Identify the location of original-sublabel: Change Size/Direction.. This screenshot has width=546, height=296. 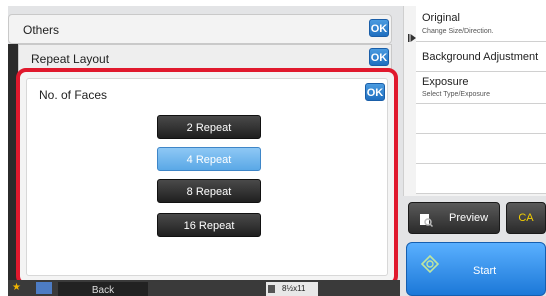
(458, 31).